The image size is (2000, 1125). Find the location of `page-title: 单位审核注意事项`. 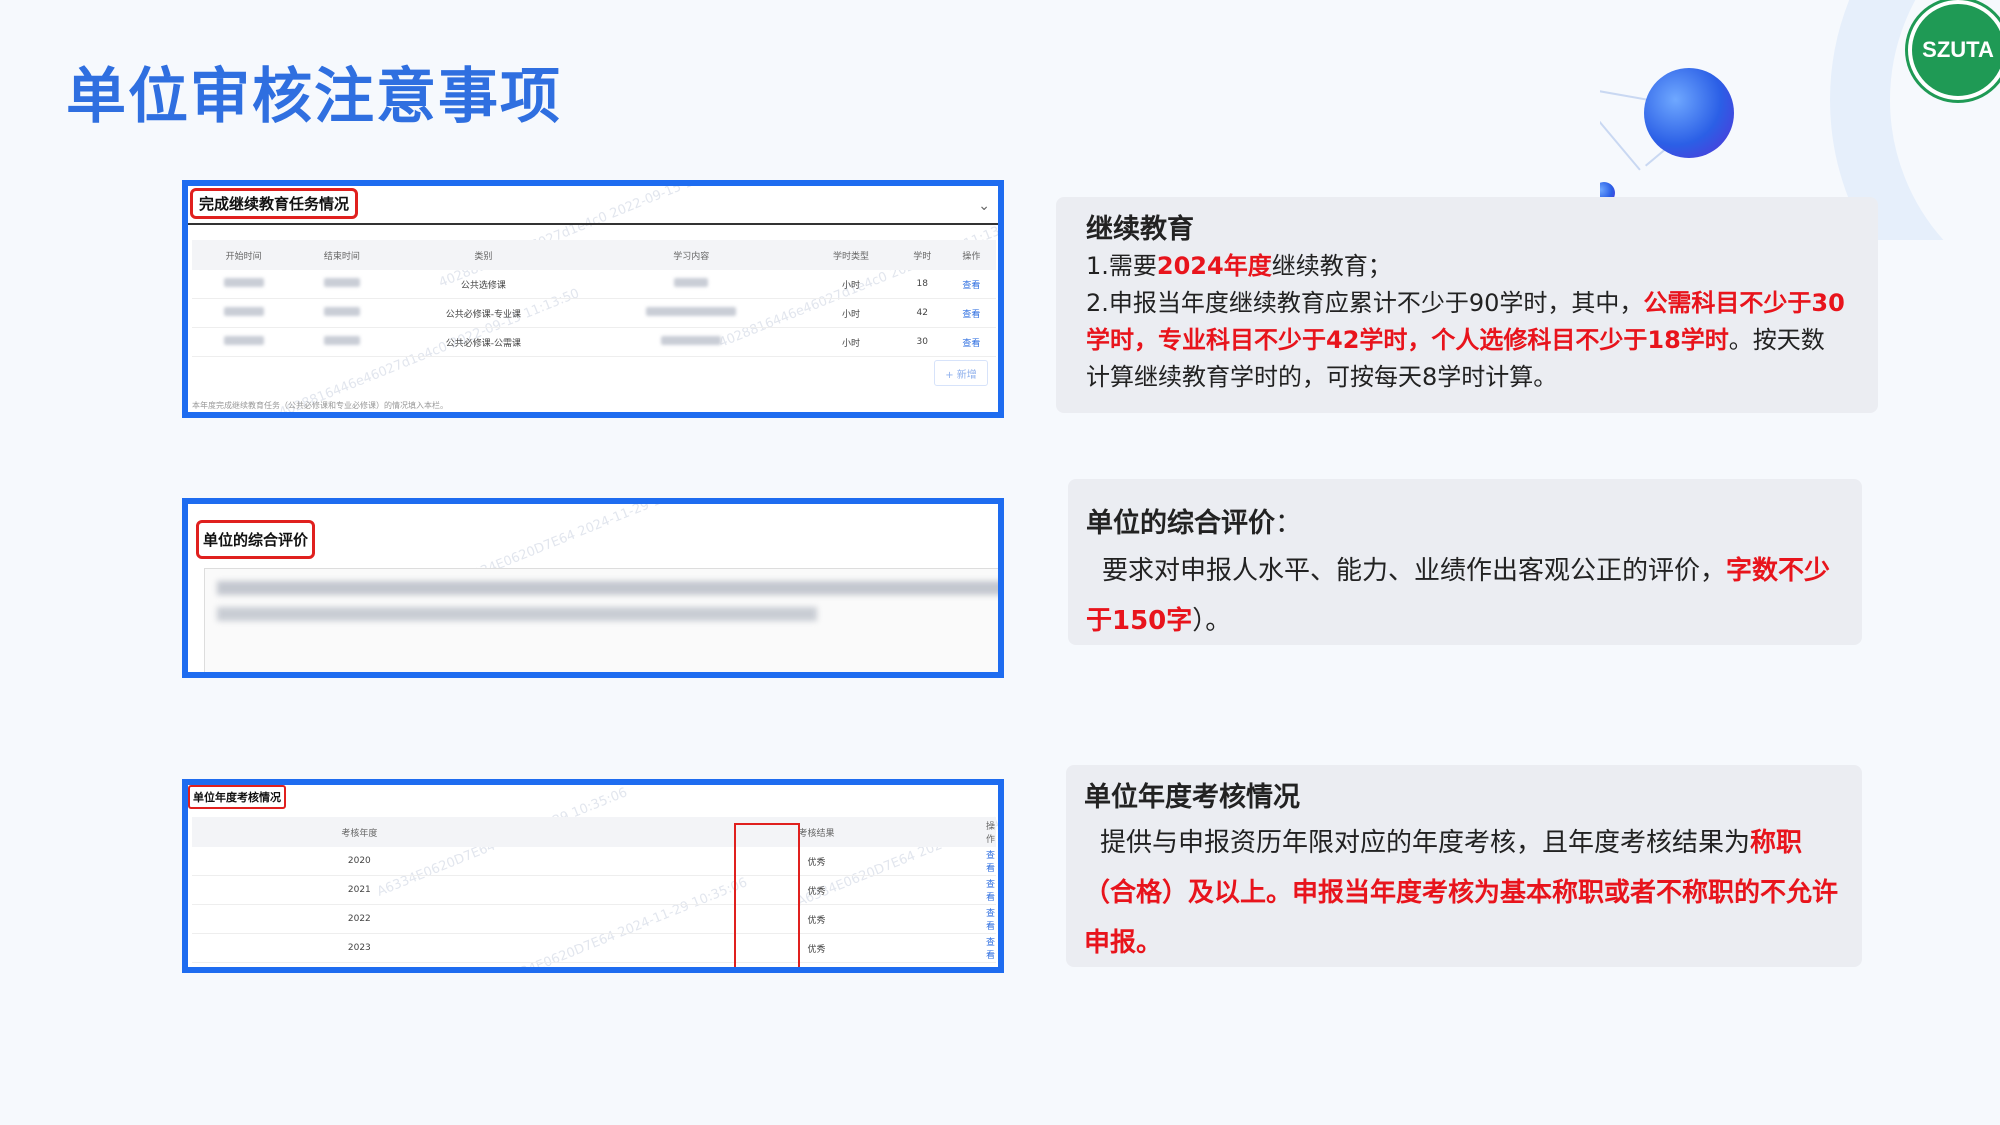

page-title: 单位审核注意事项 is located at coordinates (314, 97).